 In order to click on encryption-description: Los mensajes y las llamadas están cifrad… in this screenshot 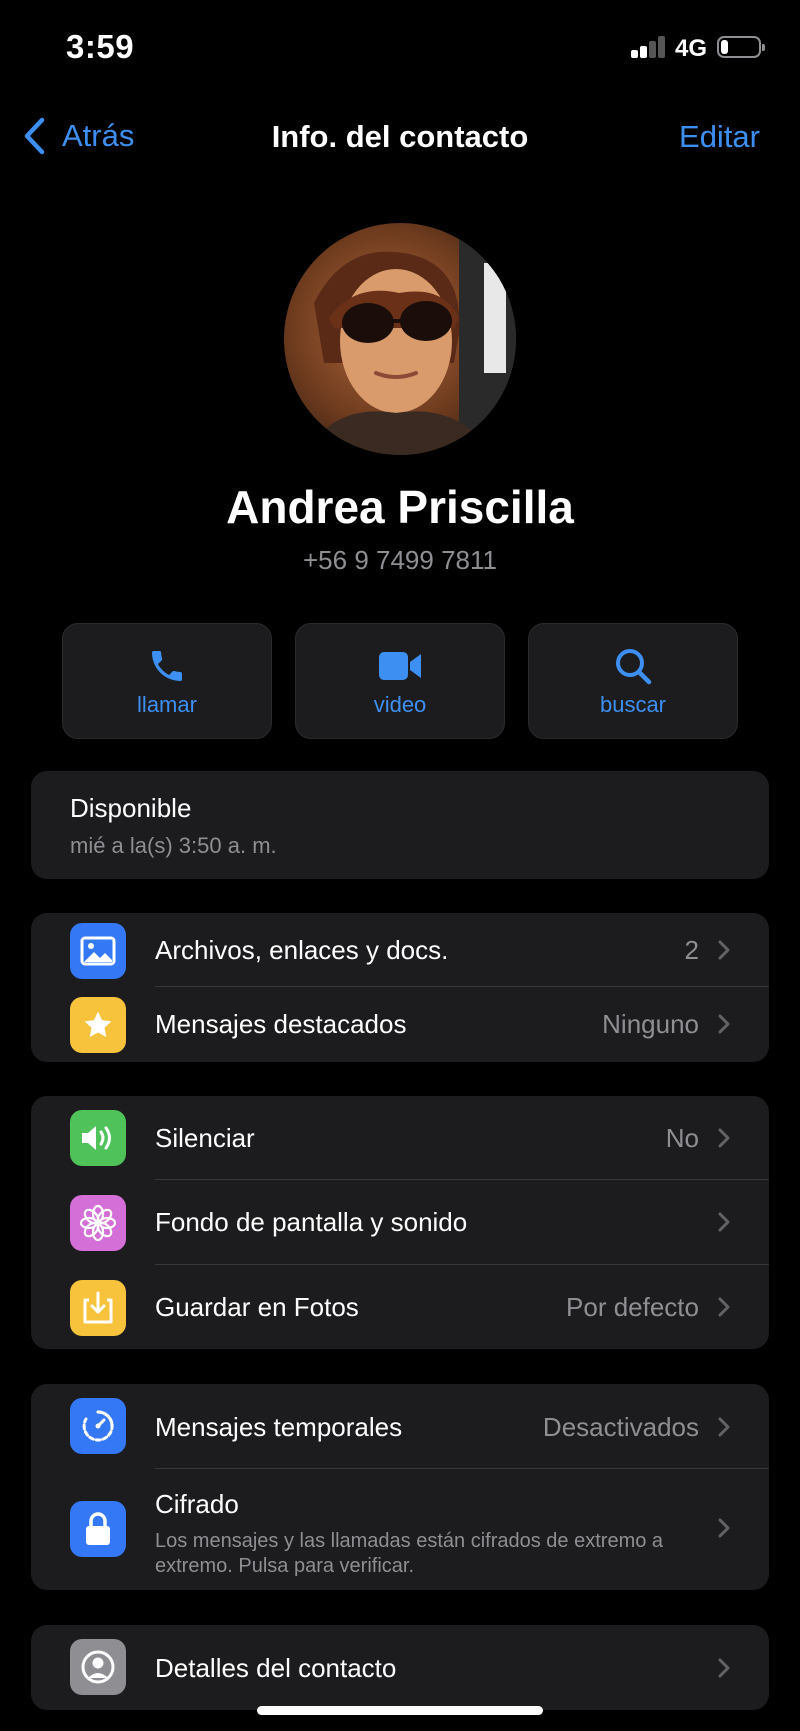, I will do `click(409, 1553)`.